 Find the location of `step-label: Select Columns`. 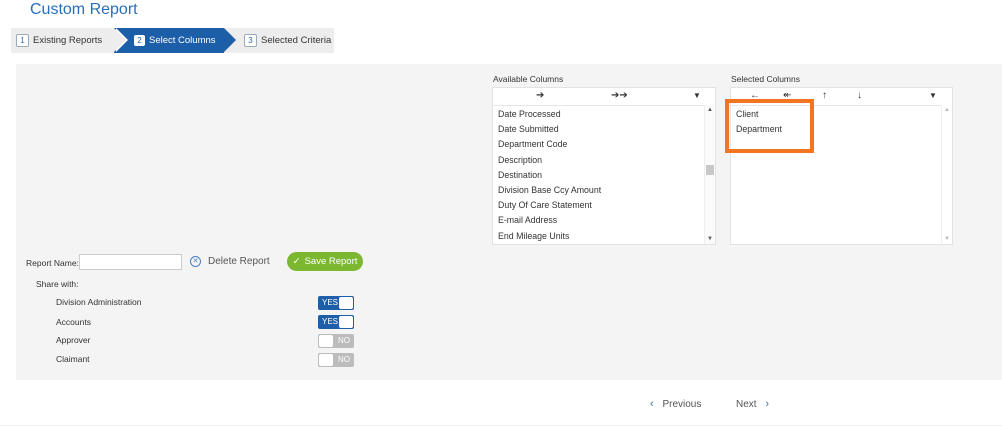

step-label: Select Columns is located at coordinates (182, 40).